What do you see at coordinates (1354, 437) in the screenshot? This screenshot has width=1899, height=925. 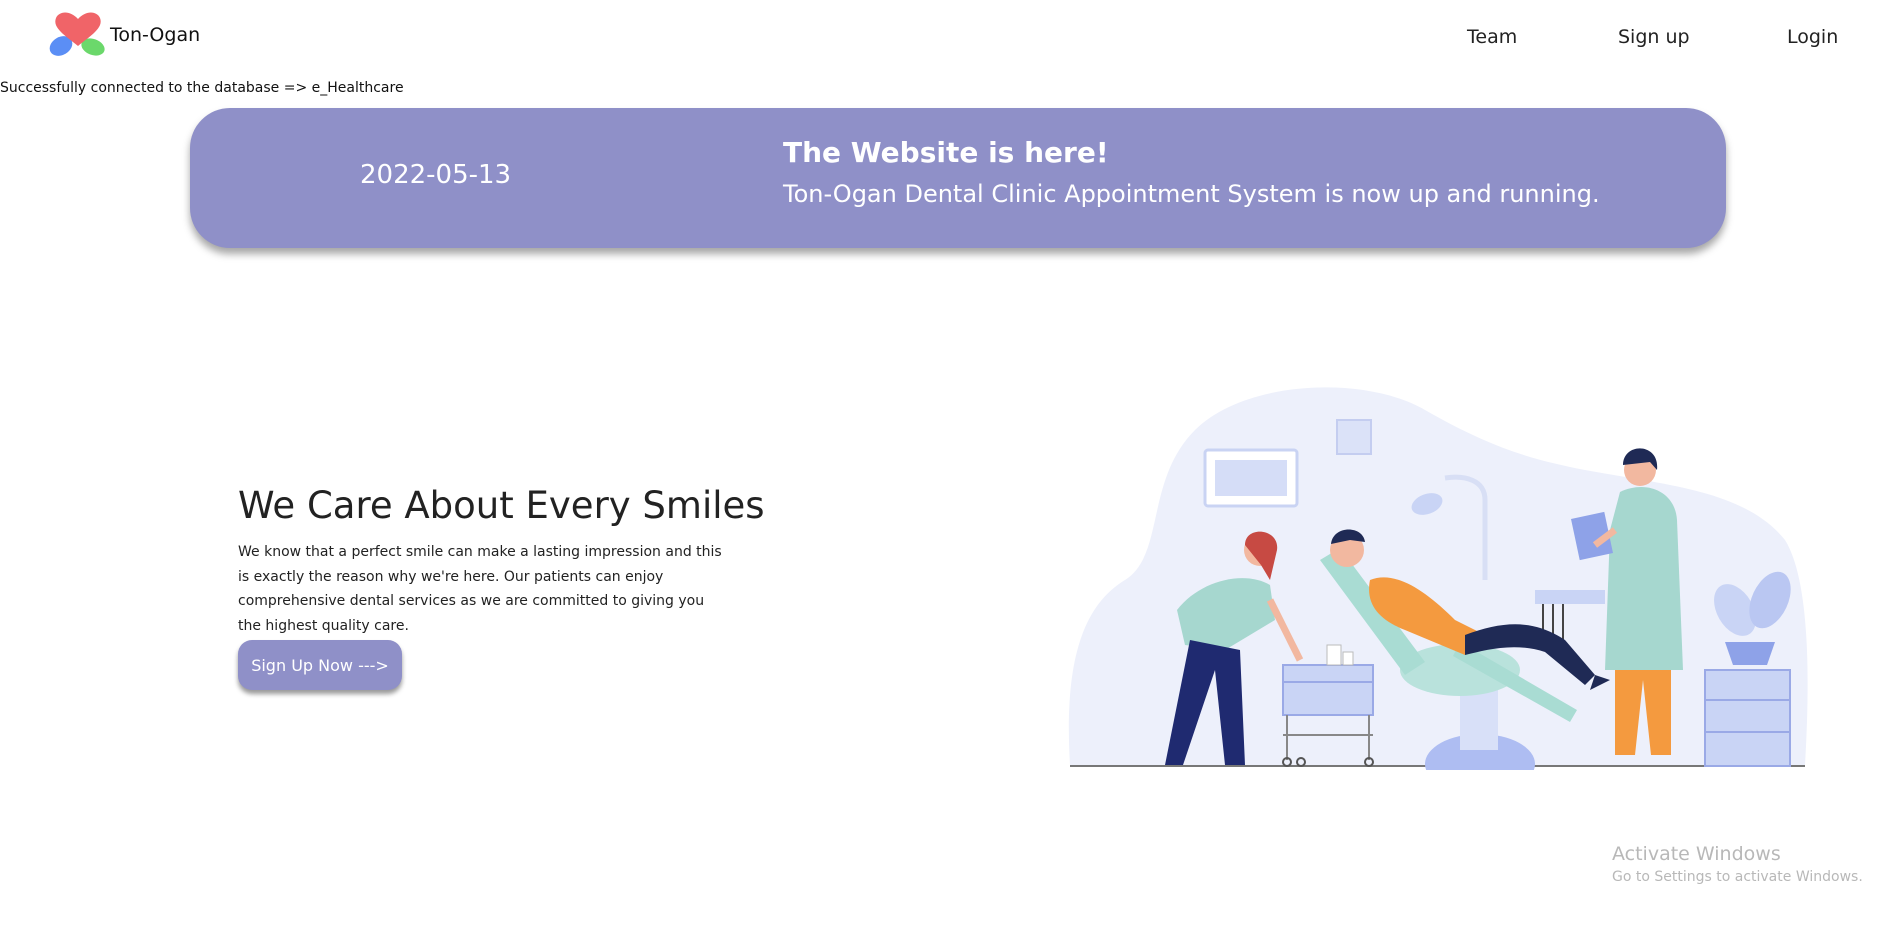 I see `wall-tile` at bounding box center [1354, 437].